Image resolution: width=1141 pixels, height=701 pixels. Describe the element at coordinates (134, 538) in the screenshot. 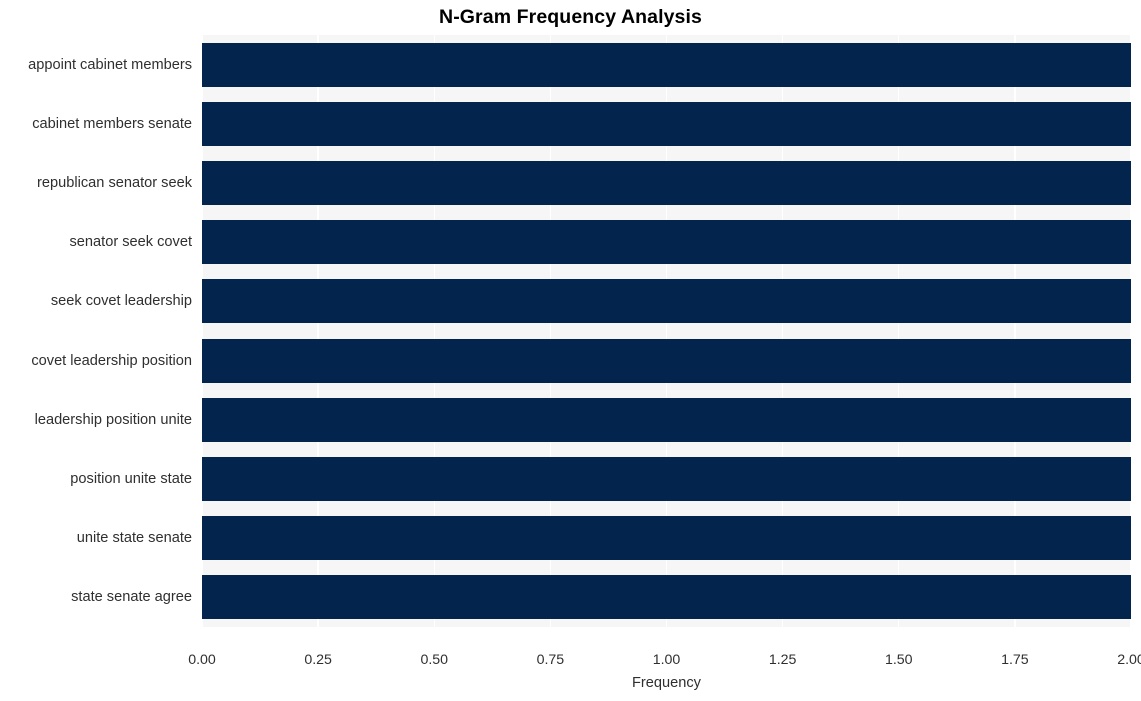

I see `y-axis-tick-label: unite state senate` at that location.